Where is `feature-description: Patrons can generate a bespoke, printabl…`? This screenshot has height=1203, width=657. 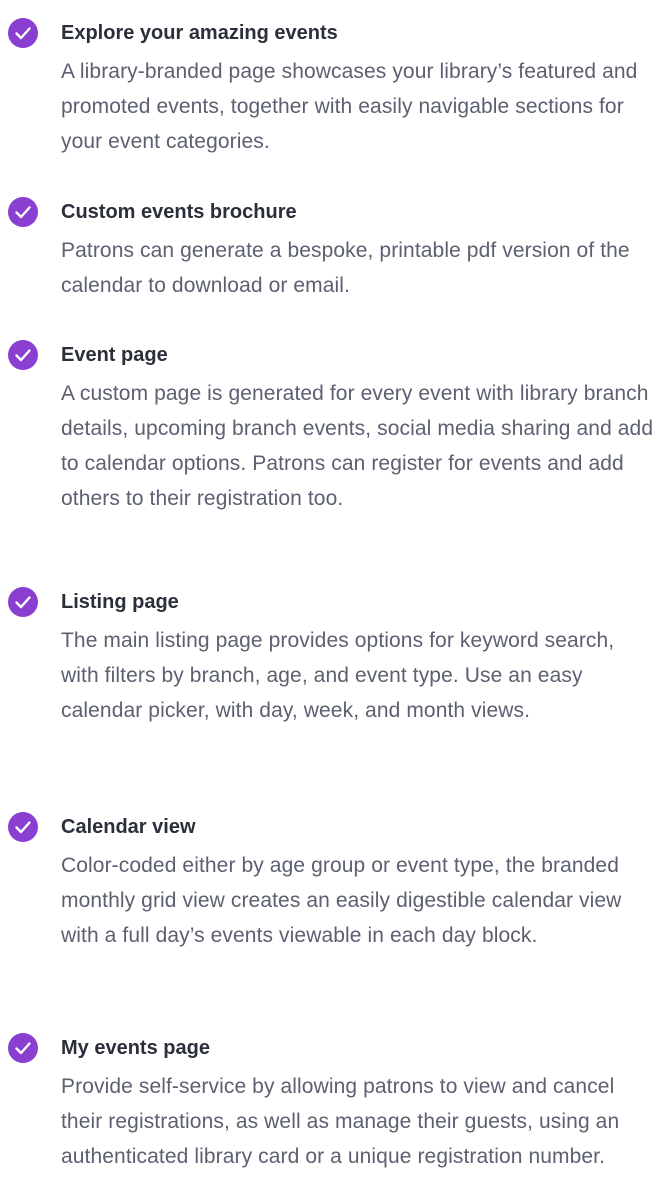
feature-description: Patrons can generate a bespoke, printabl… is located at coordinates (345, 268).